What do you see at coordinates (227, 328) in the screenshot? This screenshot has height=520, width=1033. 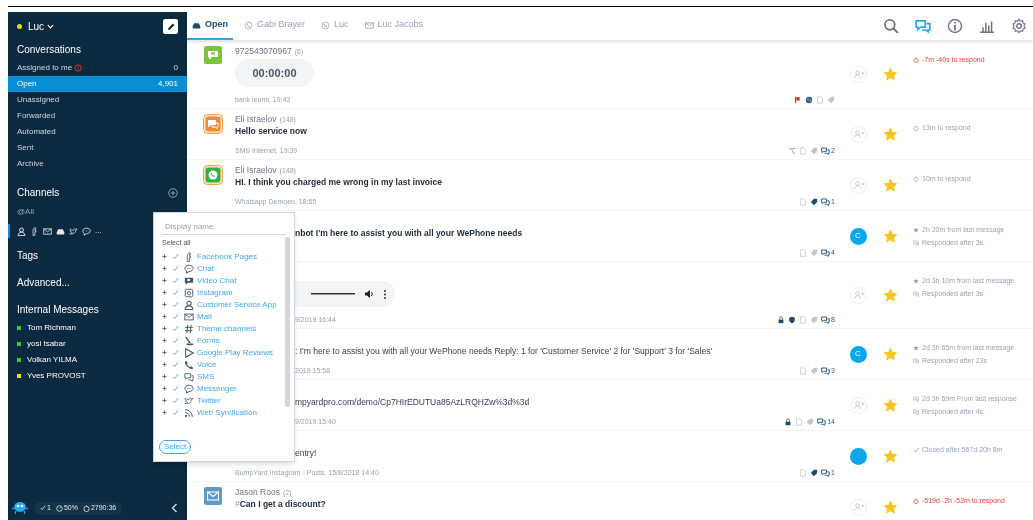 I see `channel-option: Theme channels` at bounding box center [227, 328].